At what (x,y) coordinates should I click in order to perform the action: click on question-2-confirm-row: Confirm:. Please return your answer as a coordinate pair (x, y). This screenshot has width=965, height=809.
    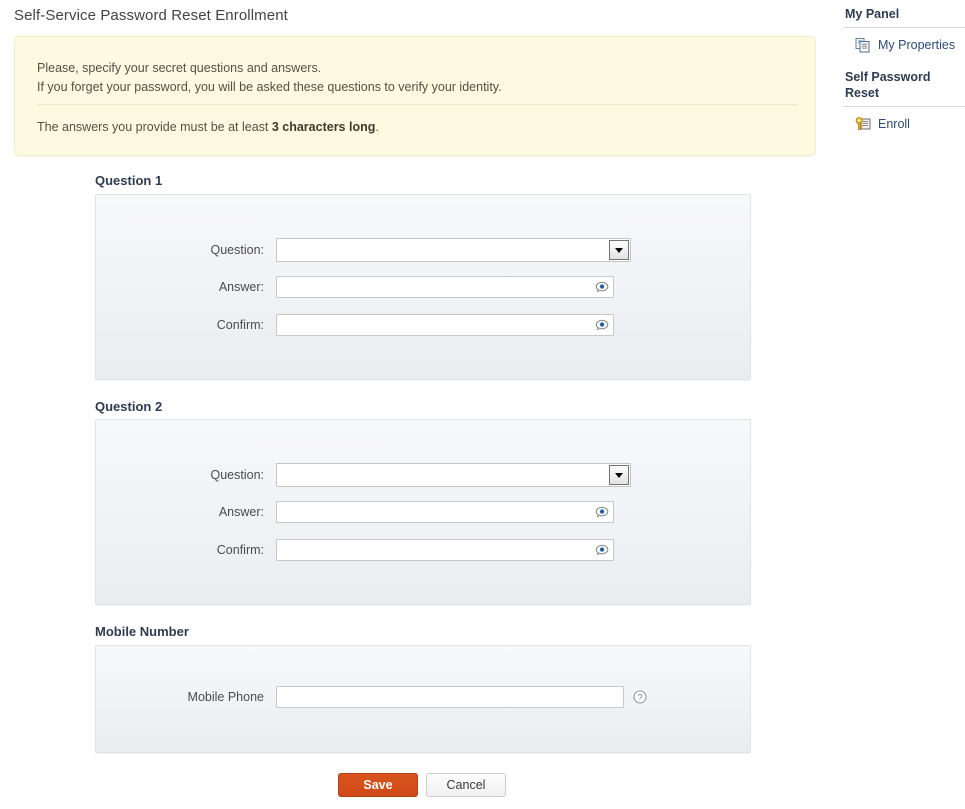
    Looking at the image, I should click on (355, 550).